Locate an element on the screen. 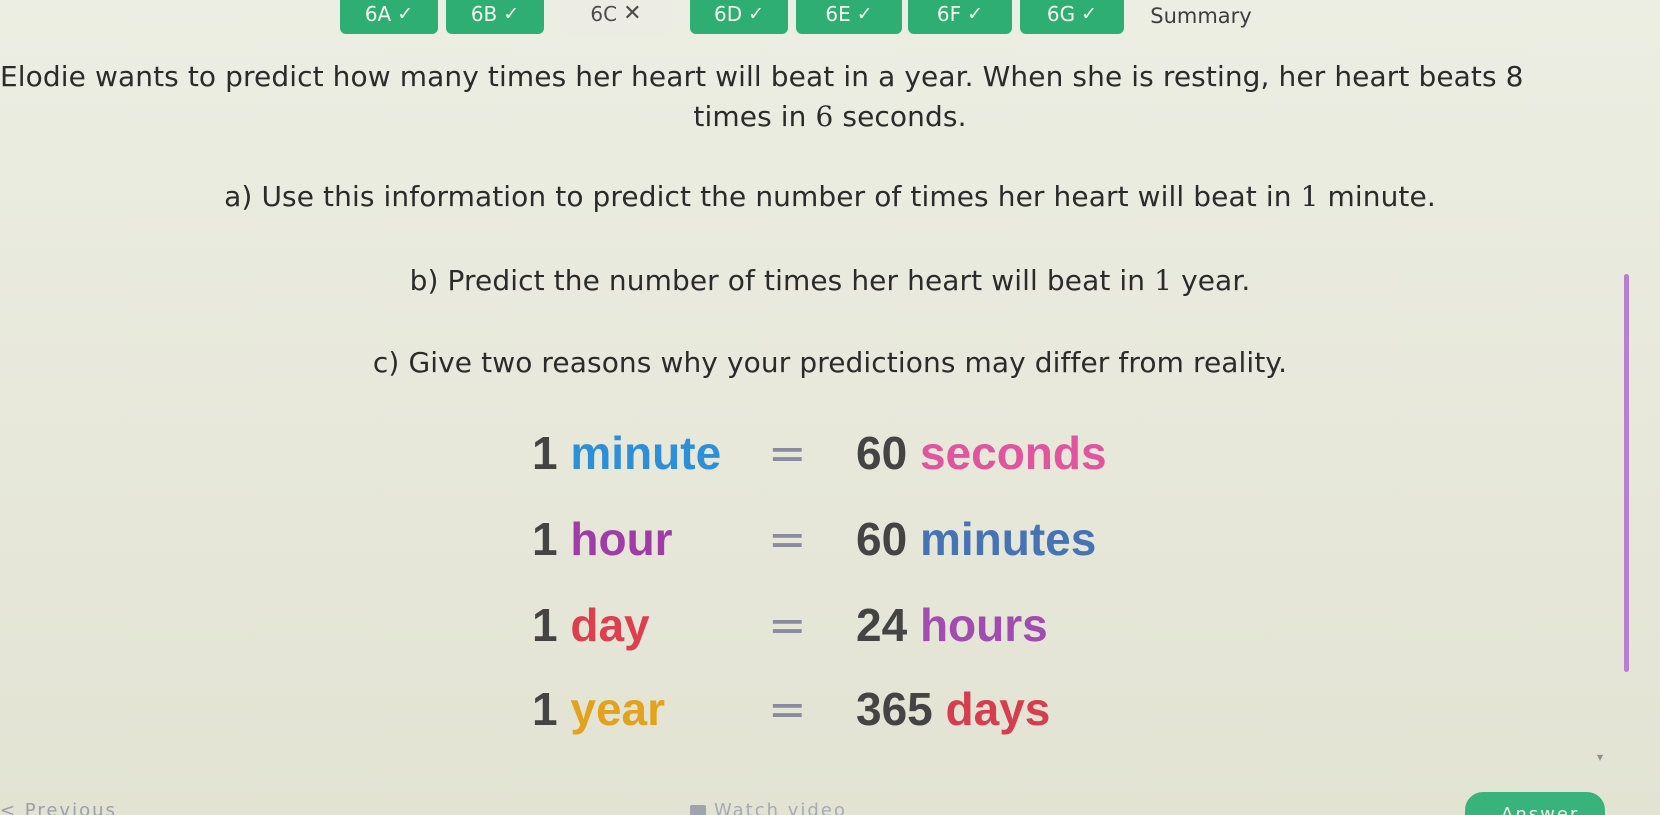 This screenshot has height=815, width=1660. part-b-text: year. is located at coordinates (1211, 280).